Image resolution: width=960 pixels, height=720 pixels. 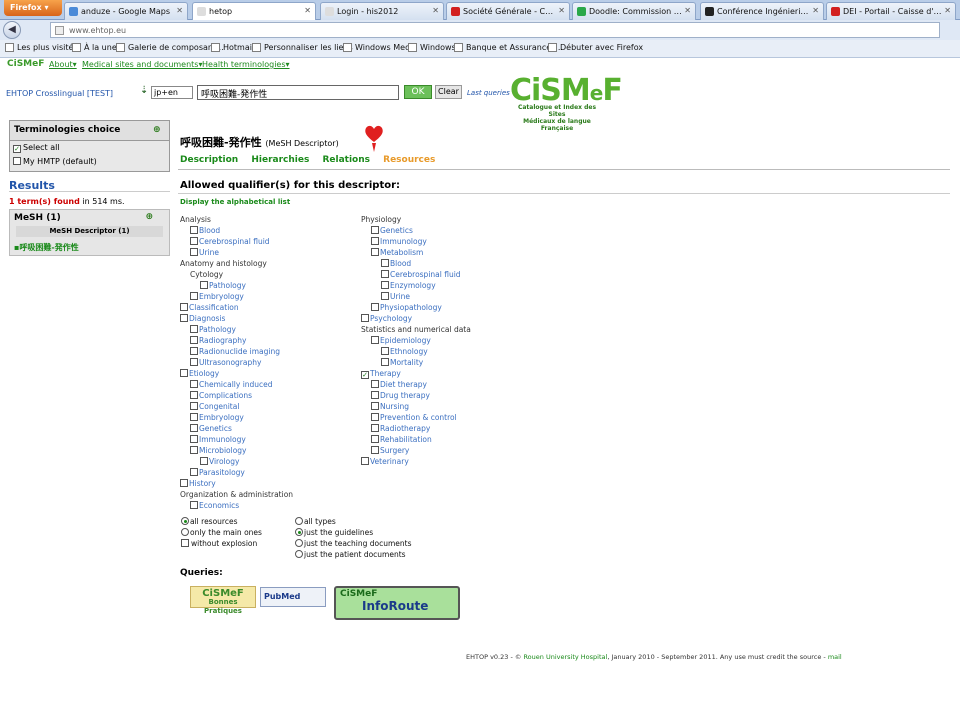 What do you see at coordinates (280, 160) in the screenshot?
I see `tab-hierarchies: Hierarchies` at bounding box center [280, 160].